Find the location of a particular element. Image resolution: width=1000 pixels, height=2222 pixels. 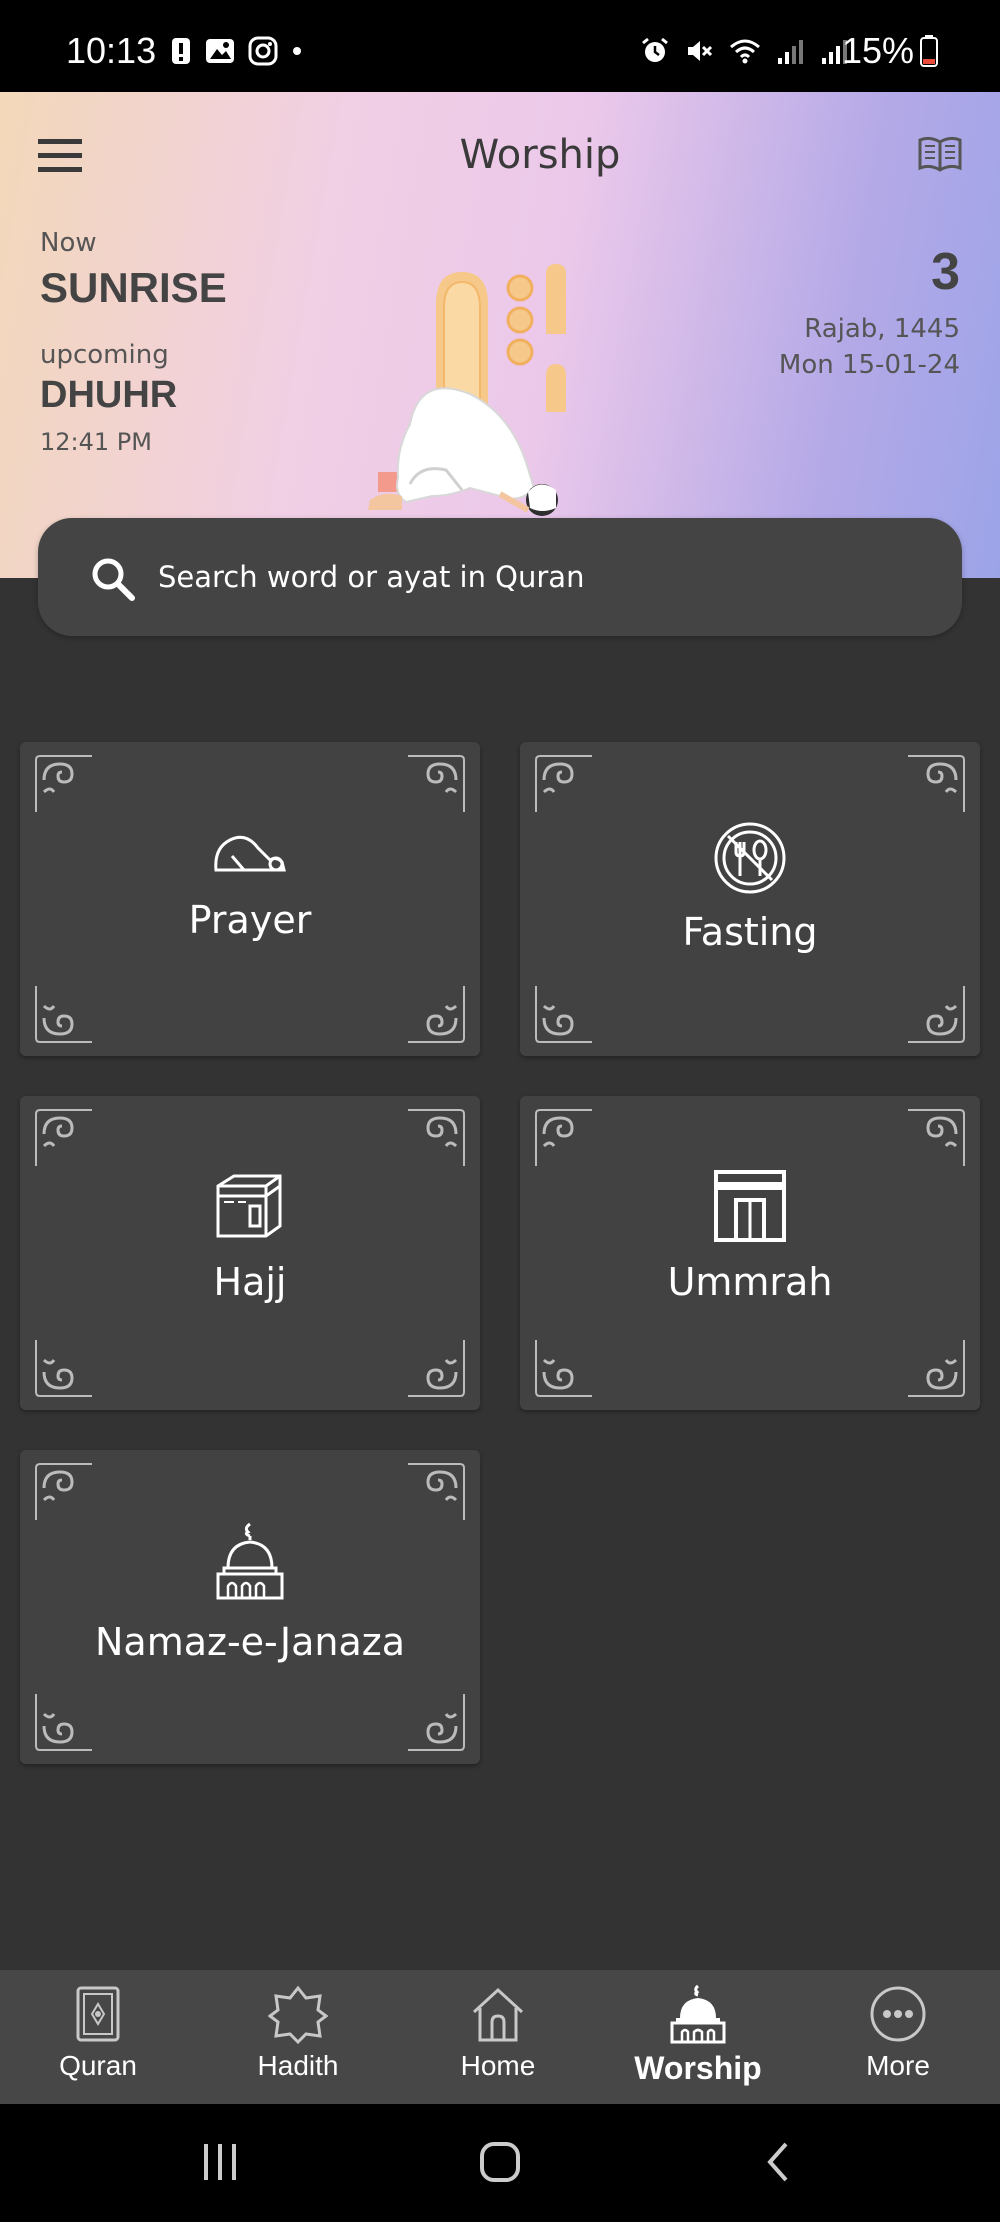

fasting-card: Fasting is located at coordinates (750, 899).